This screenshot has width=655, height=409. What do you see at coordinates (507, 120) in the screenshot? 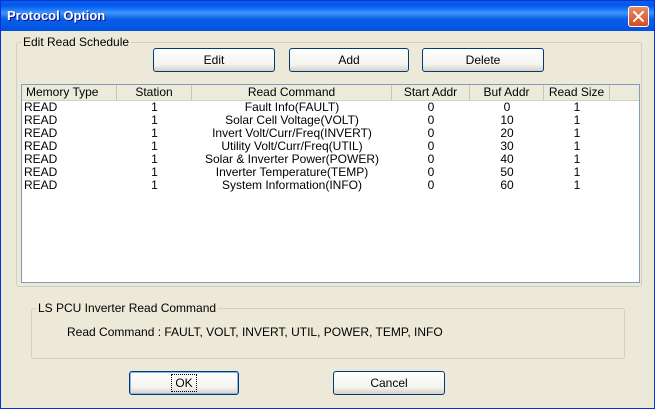
I see `cell-buf-addr: 10` at bounding box center [507, 120].